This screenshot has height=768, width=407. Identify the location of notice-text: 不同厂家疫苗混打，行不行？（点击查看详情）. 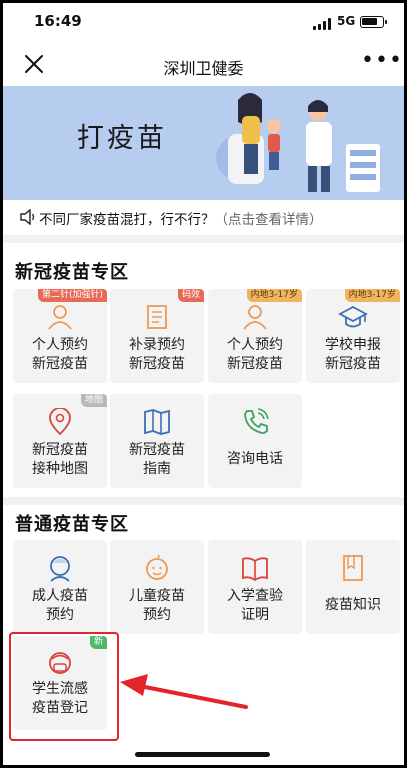
(181, 220).